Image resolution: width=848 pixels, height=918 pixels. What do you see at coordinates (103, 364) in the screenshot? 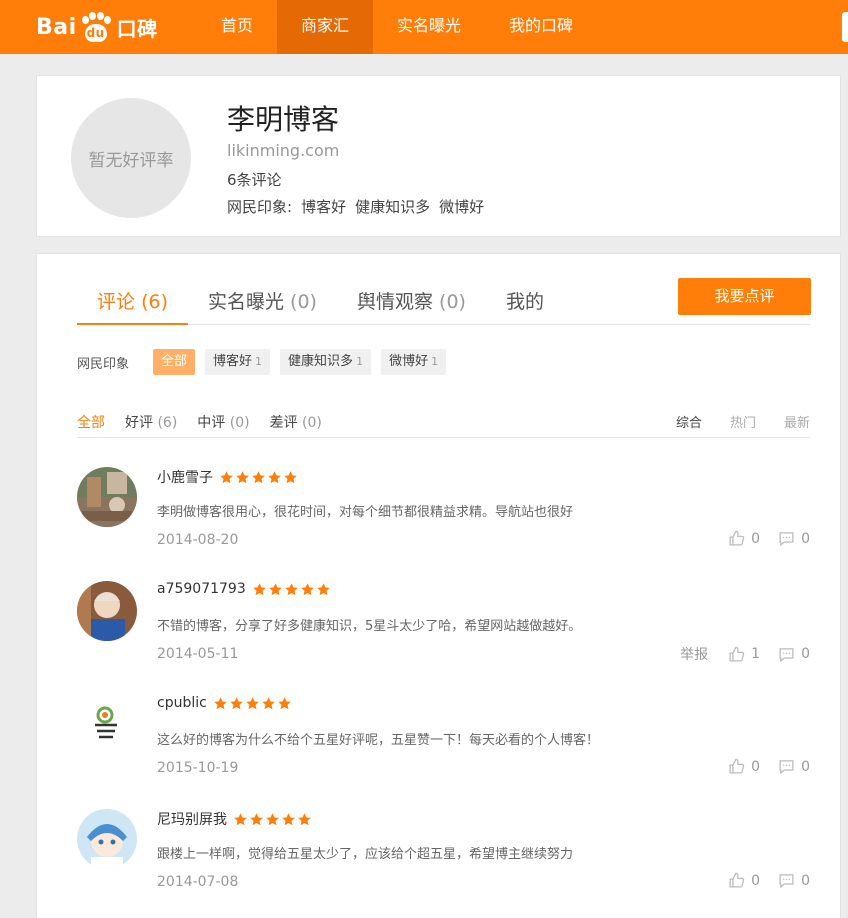
I see `impression-filter-label: 网民印象` at bounding box center [103, 364].